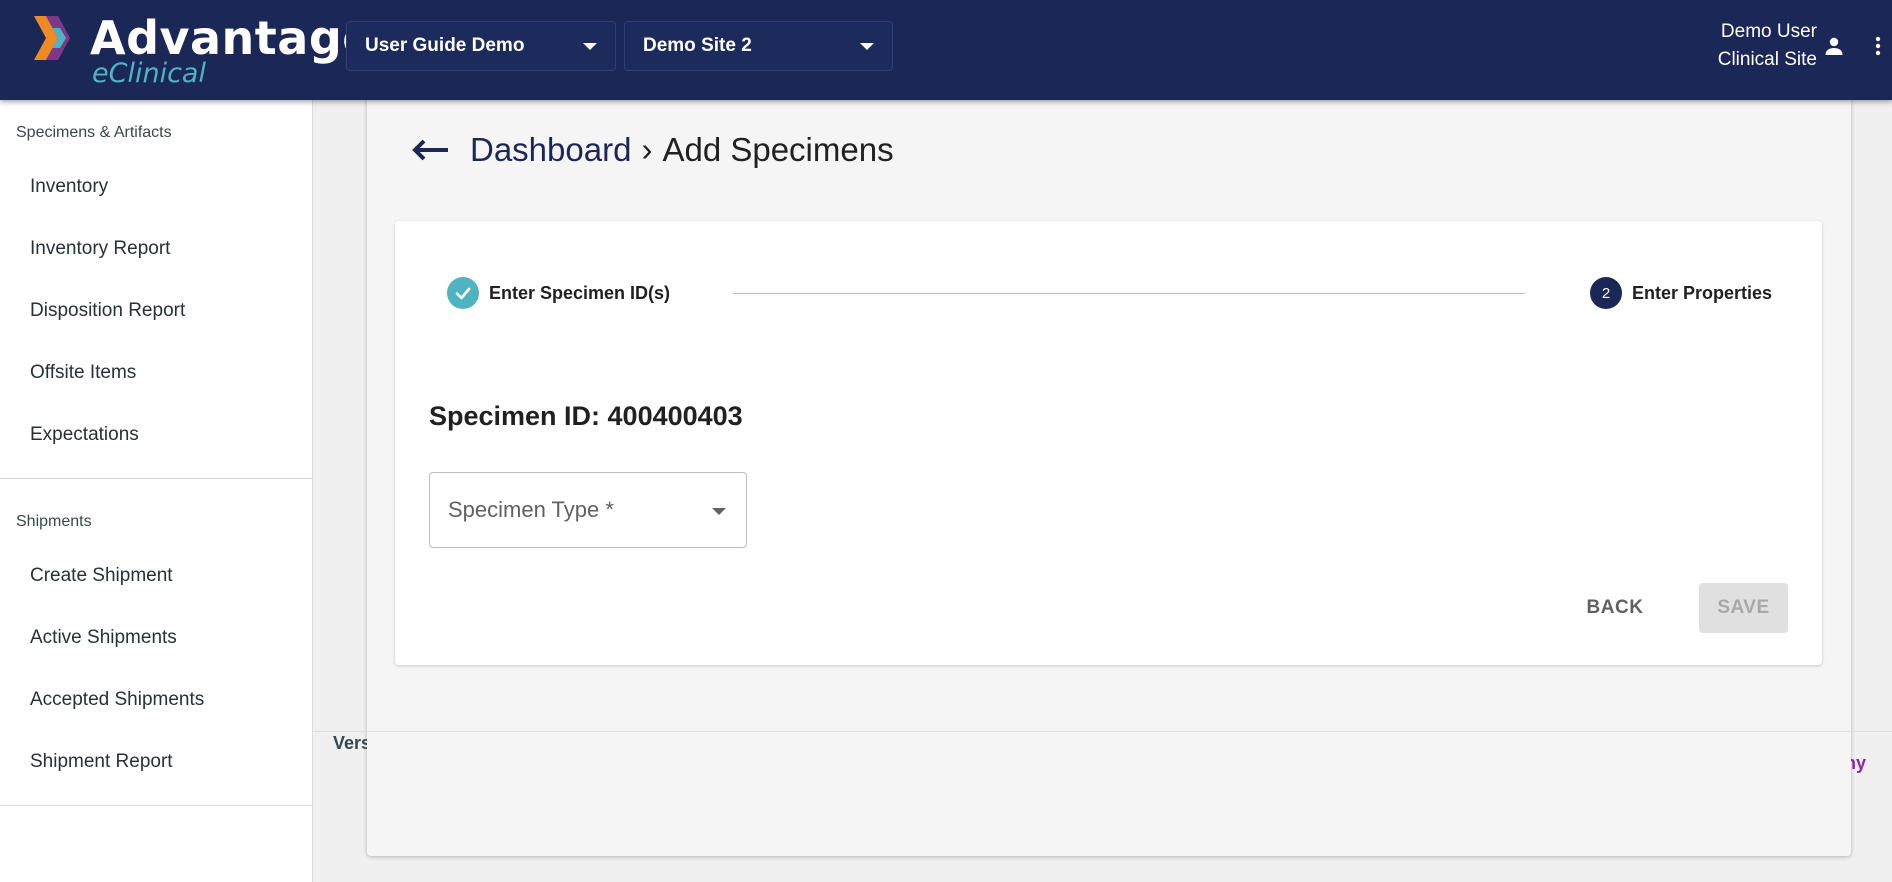 The height and width of the screenshot is (882, 1892). Describe the element at coordinates (1768, 31) in the screenshot. I see `user-name: Demo User` at that location.